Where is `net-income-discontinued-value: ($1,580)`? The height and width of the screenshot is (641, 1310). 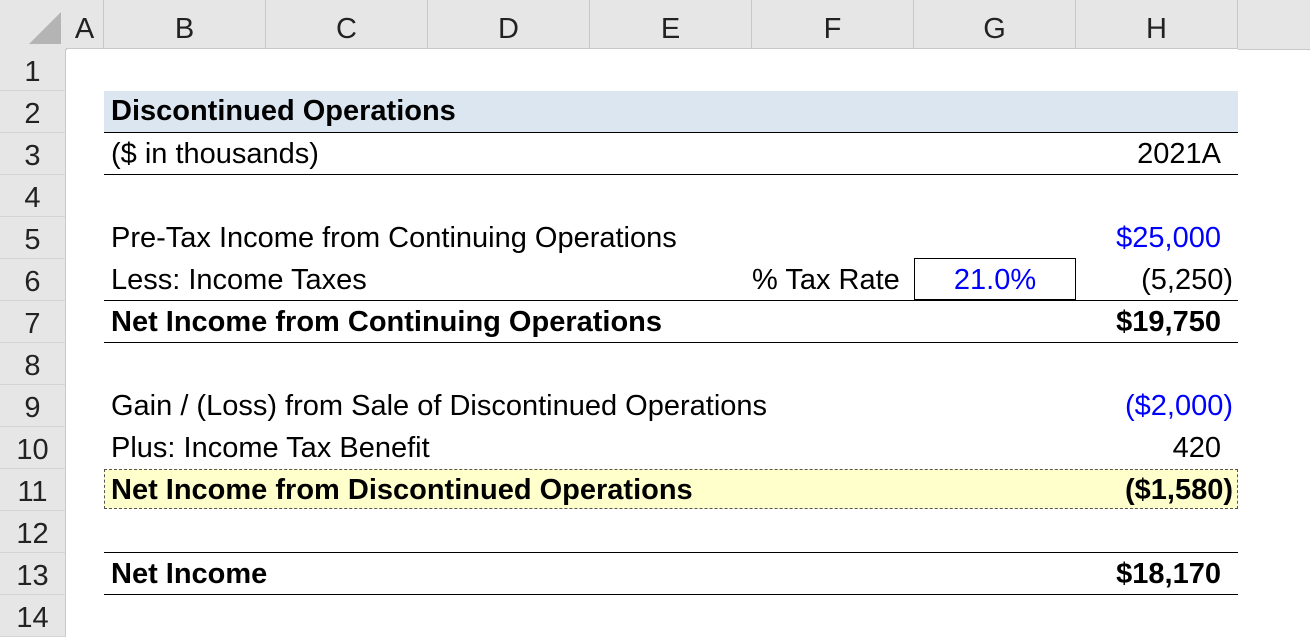
net-income-discontinued-value: ($1,580) is located at coordinates (1154, 490).